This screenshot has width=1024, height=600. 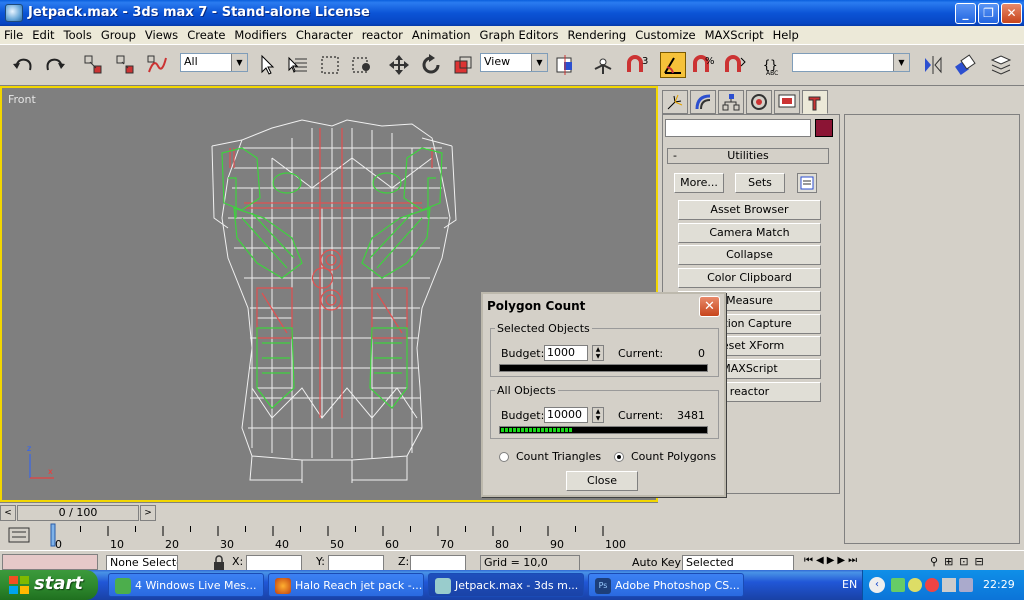 I want to click on named-selection-sets-dropdown: ▼, so click(x=851, y=62).